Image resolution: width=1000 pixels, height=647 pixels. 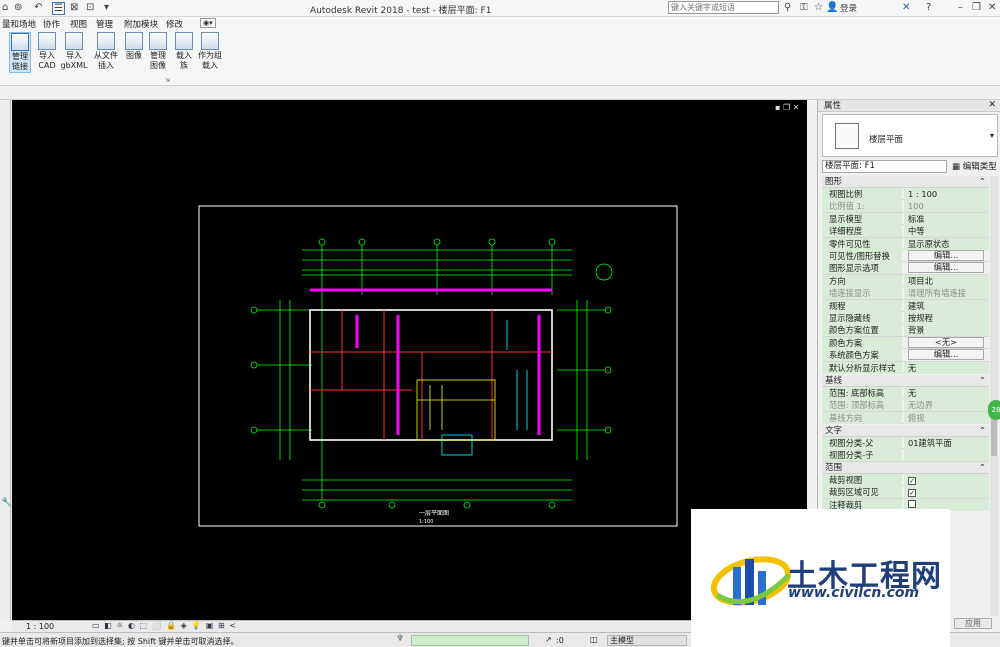 I want to click on section-underlay: 基线 ⌃, so click(x=905, y=381).